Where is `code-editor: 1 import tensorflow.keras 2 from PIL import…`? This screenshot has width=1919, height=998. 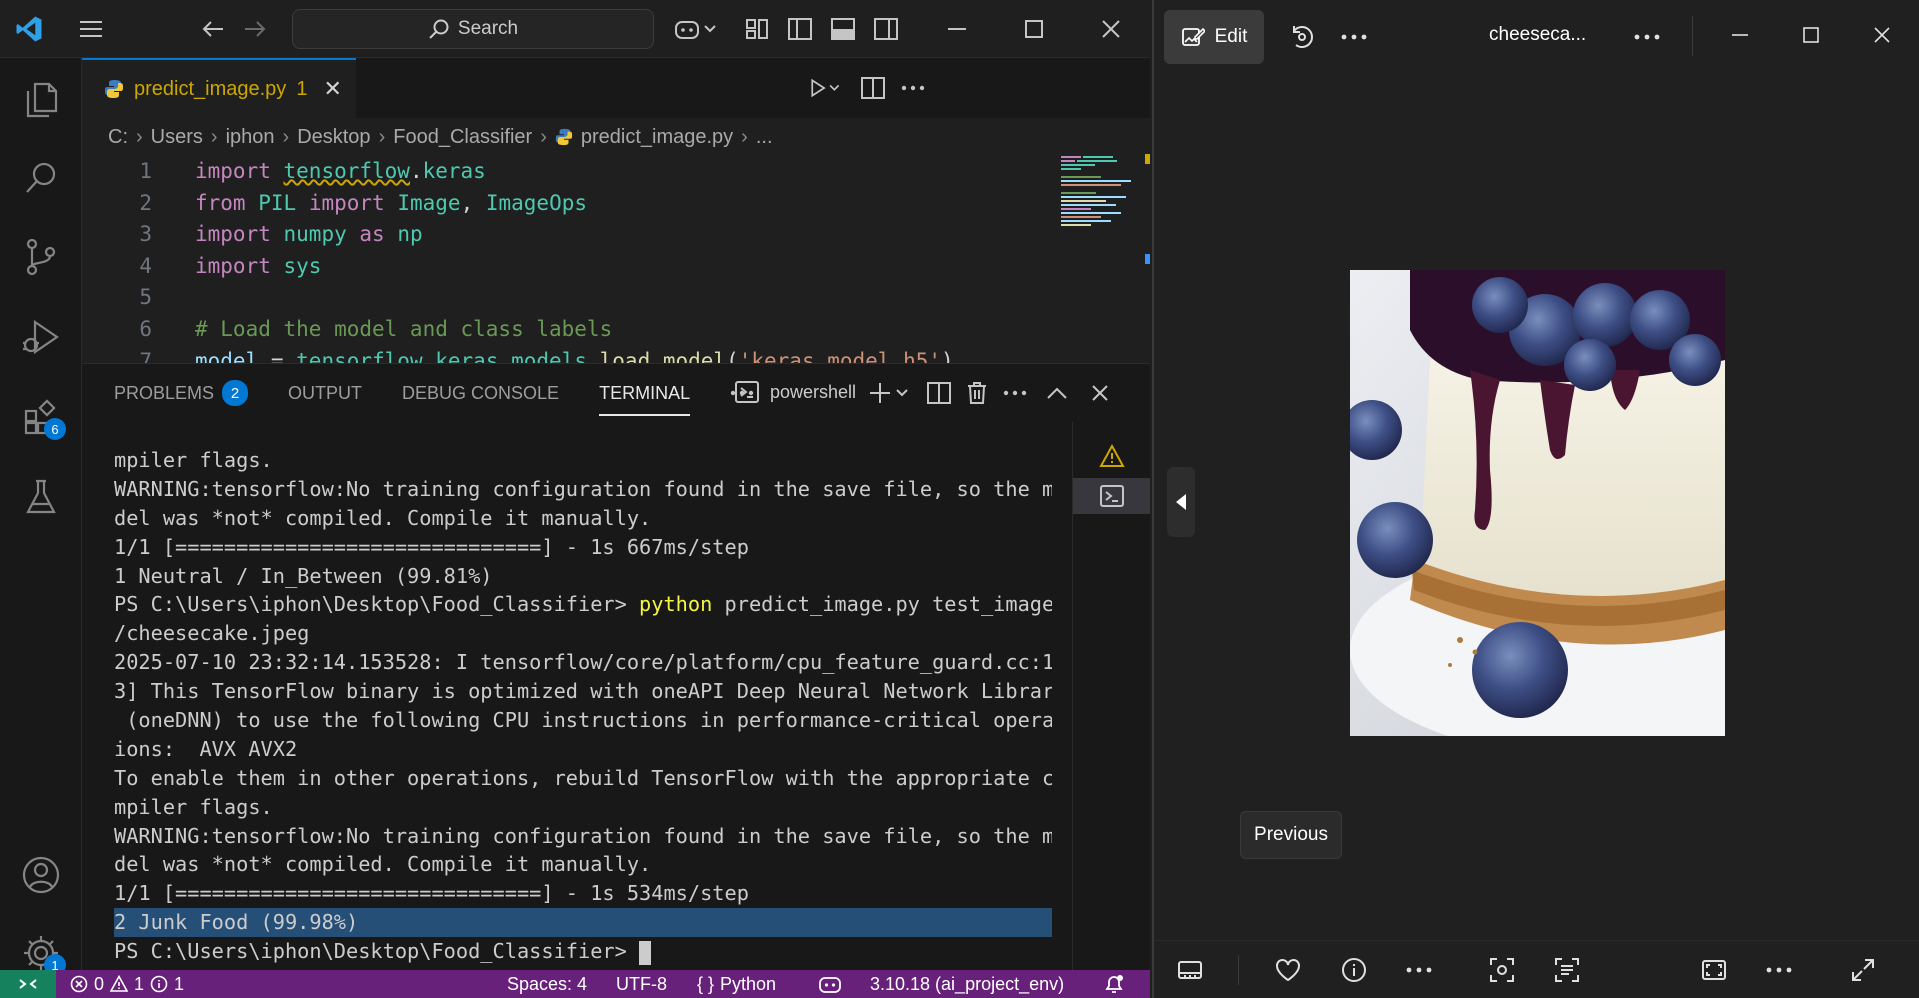
code-editor: 1 import tensorflow.keras 2 from PIL import… is located at coordinates (567, 259).